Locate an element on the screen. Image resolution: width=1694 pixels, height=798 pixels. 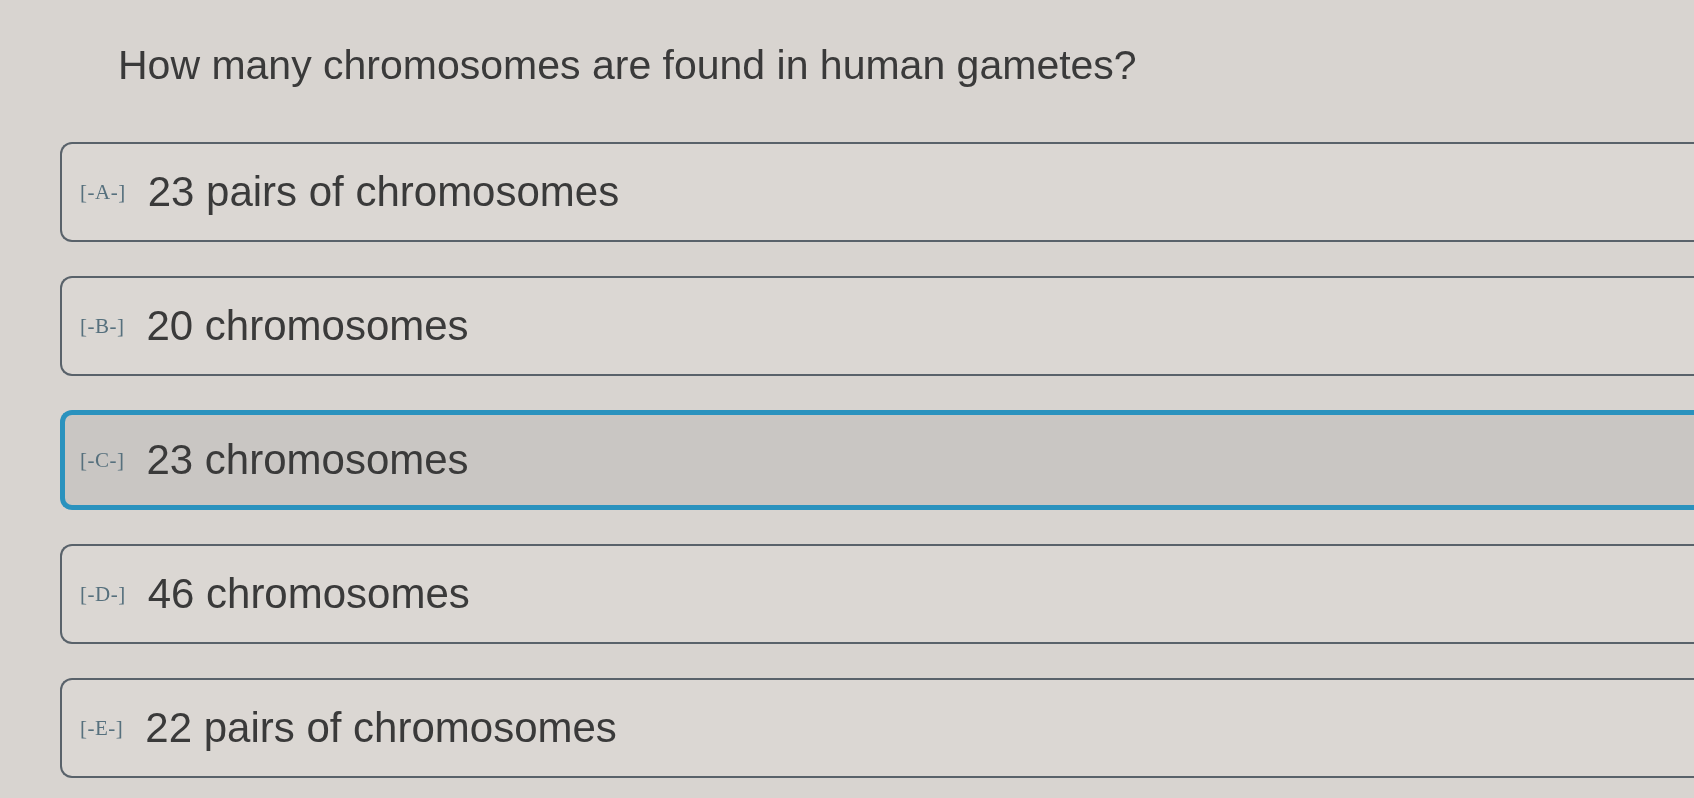
option-letter: [-A-] is located at coordinates (103, 192).